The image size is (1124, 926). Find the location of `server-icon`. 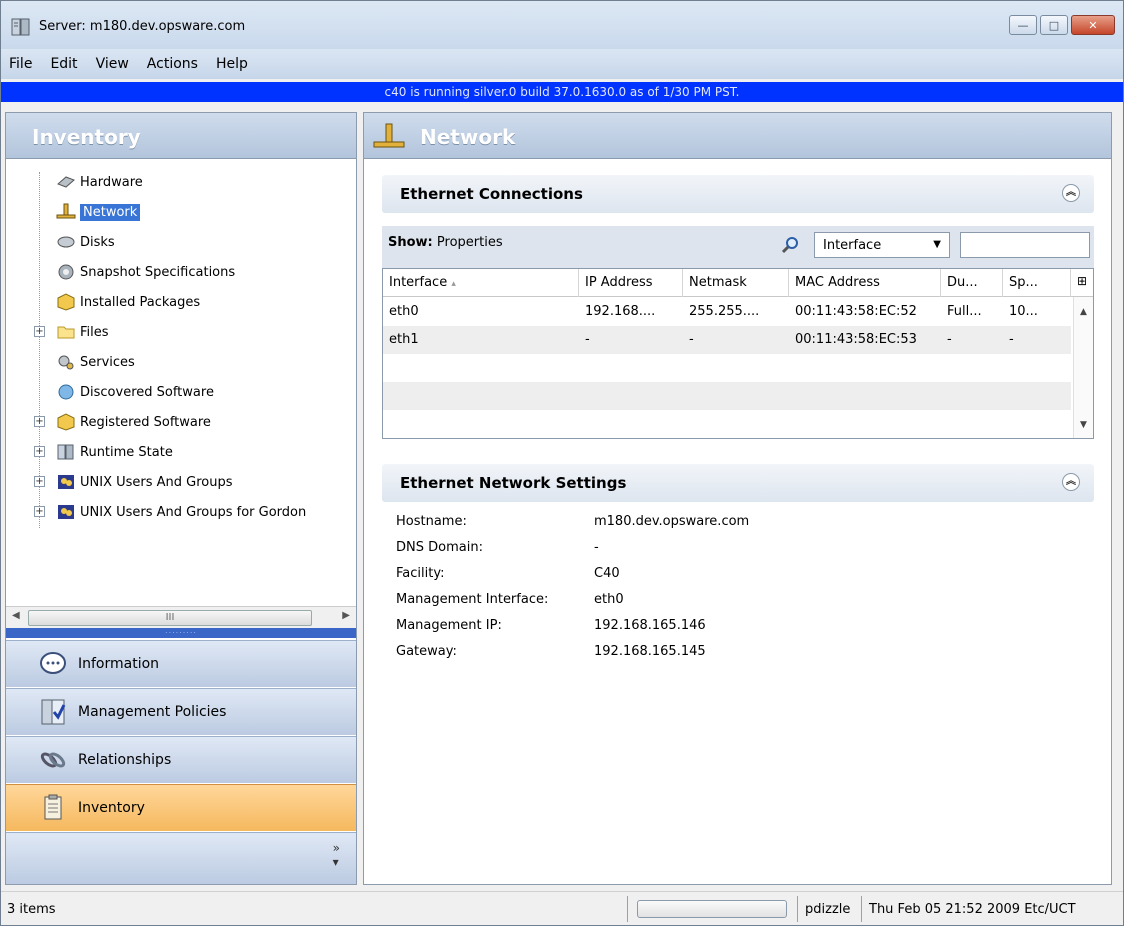

server-icon is located at coordinates (66, 452).